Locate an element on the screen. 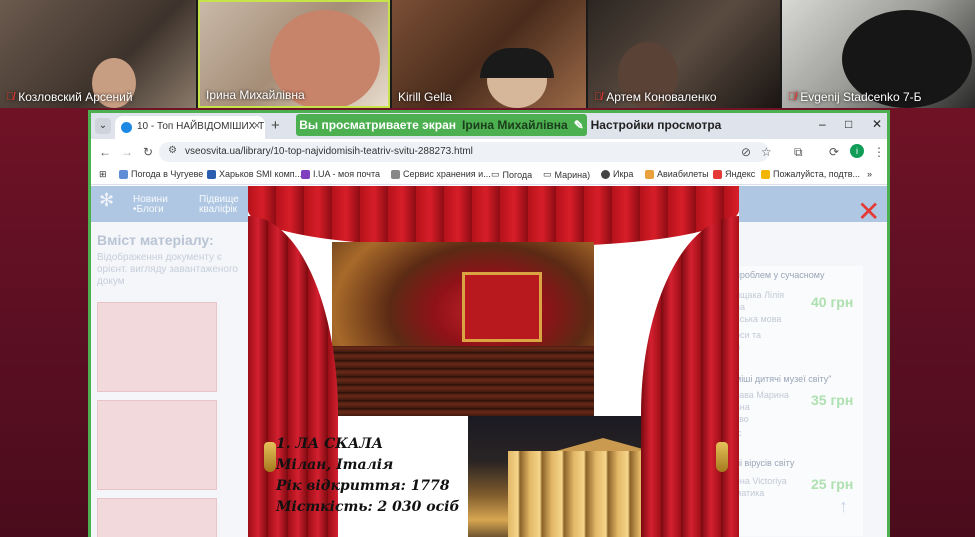  theatre-name: 1. ЛА СКАЛА is located at coordinates (330, 444).